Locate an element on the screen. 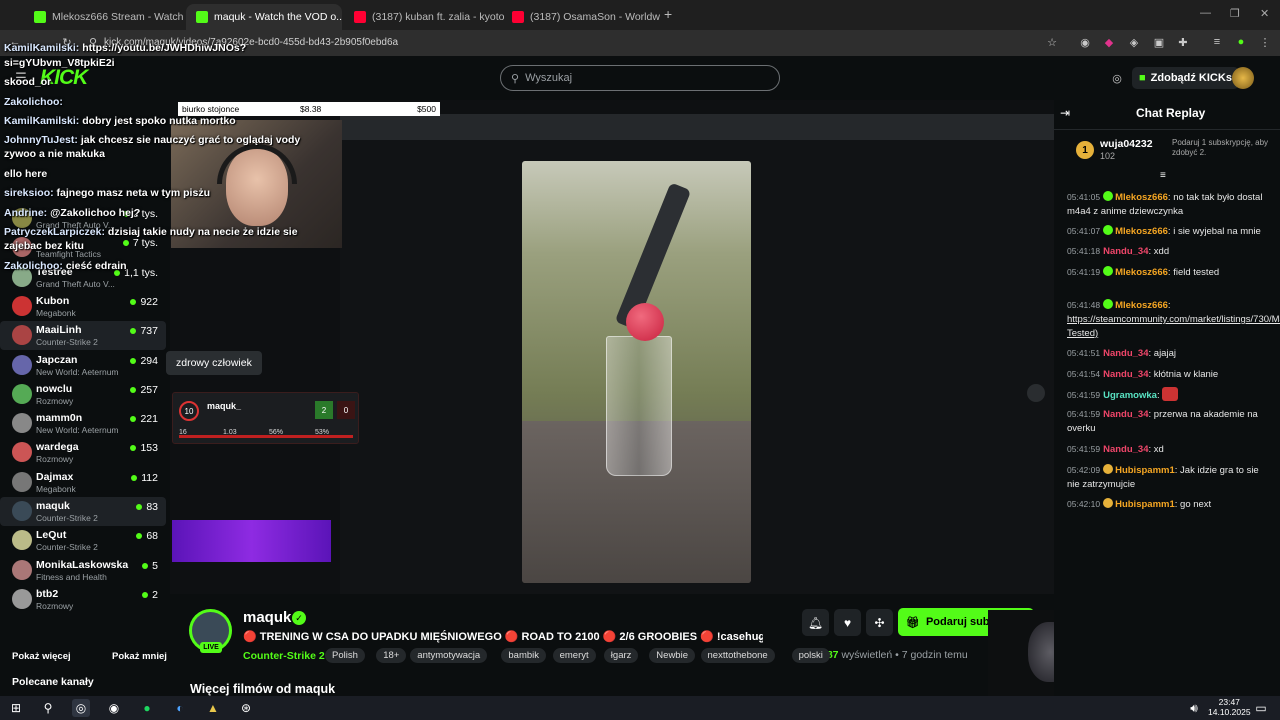 The height and width of the screenshot is (720, 1280). kick-coin-icon: ■ is located at coordinates (1142, 78).